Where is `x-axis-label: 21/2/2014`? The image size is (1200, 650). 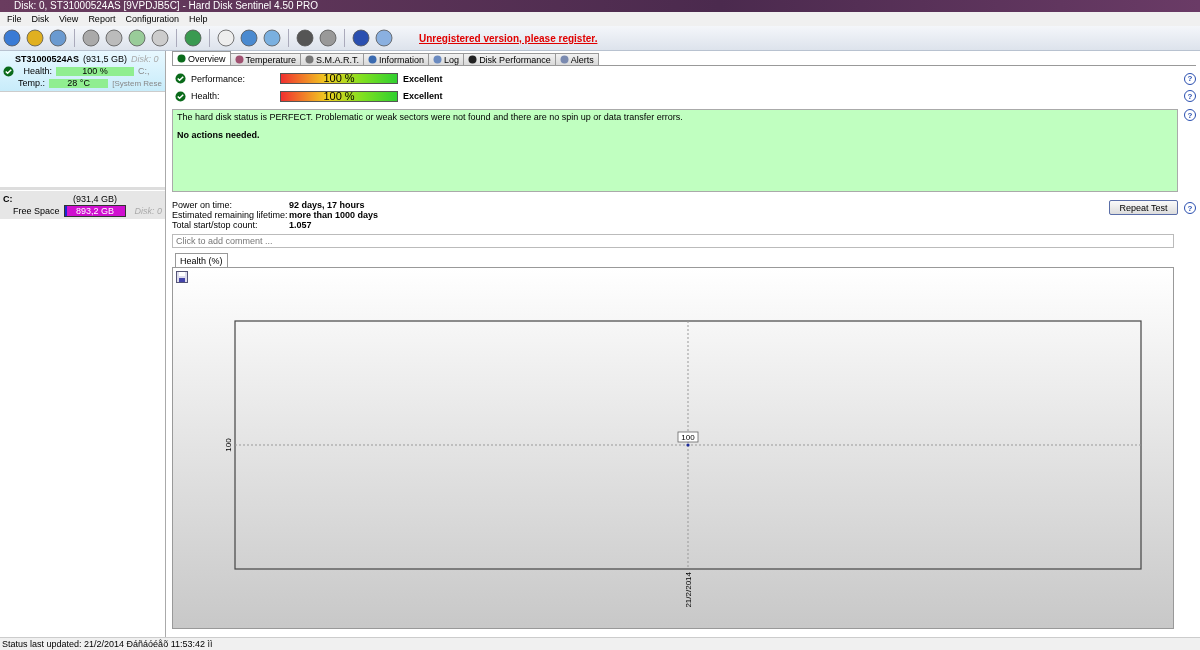 x-axis-label: 21/2/2014 is located at coordinates (688, 590).